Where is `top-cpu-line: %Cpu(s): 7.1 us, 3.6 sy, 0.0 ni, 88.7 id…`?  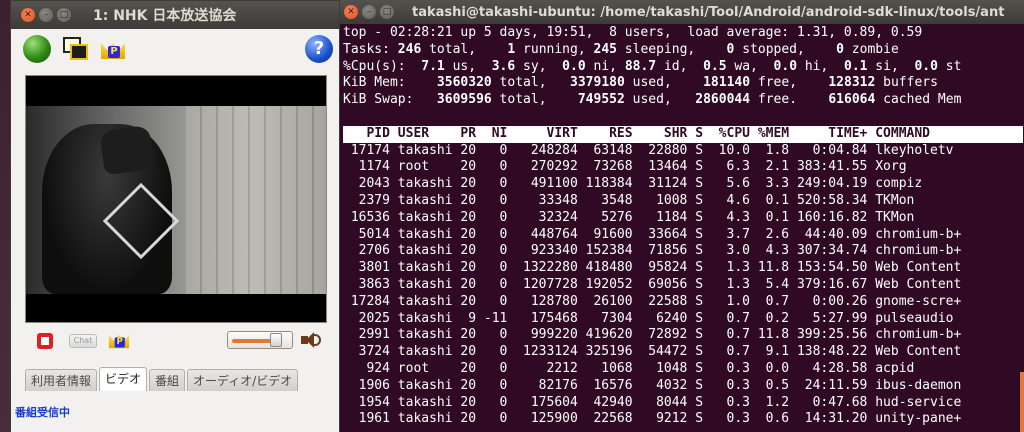
top-cpu-line: %Cpu(s): 7.1 us, 3.6 sy, 0.0 ni, 88.7 id… is located at coordinates (652, 66).